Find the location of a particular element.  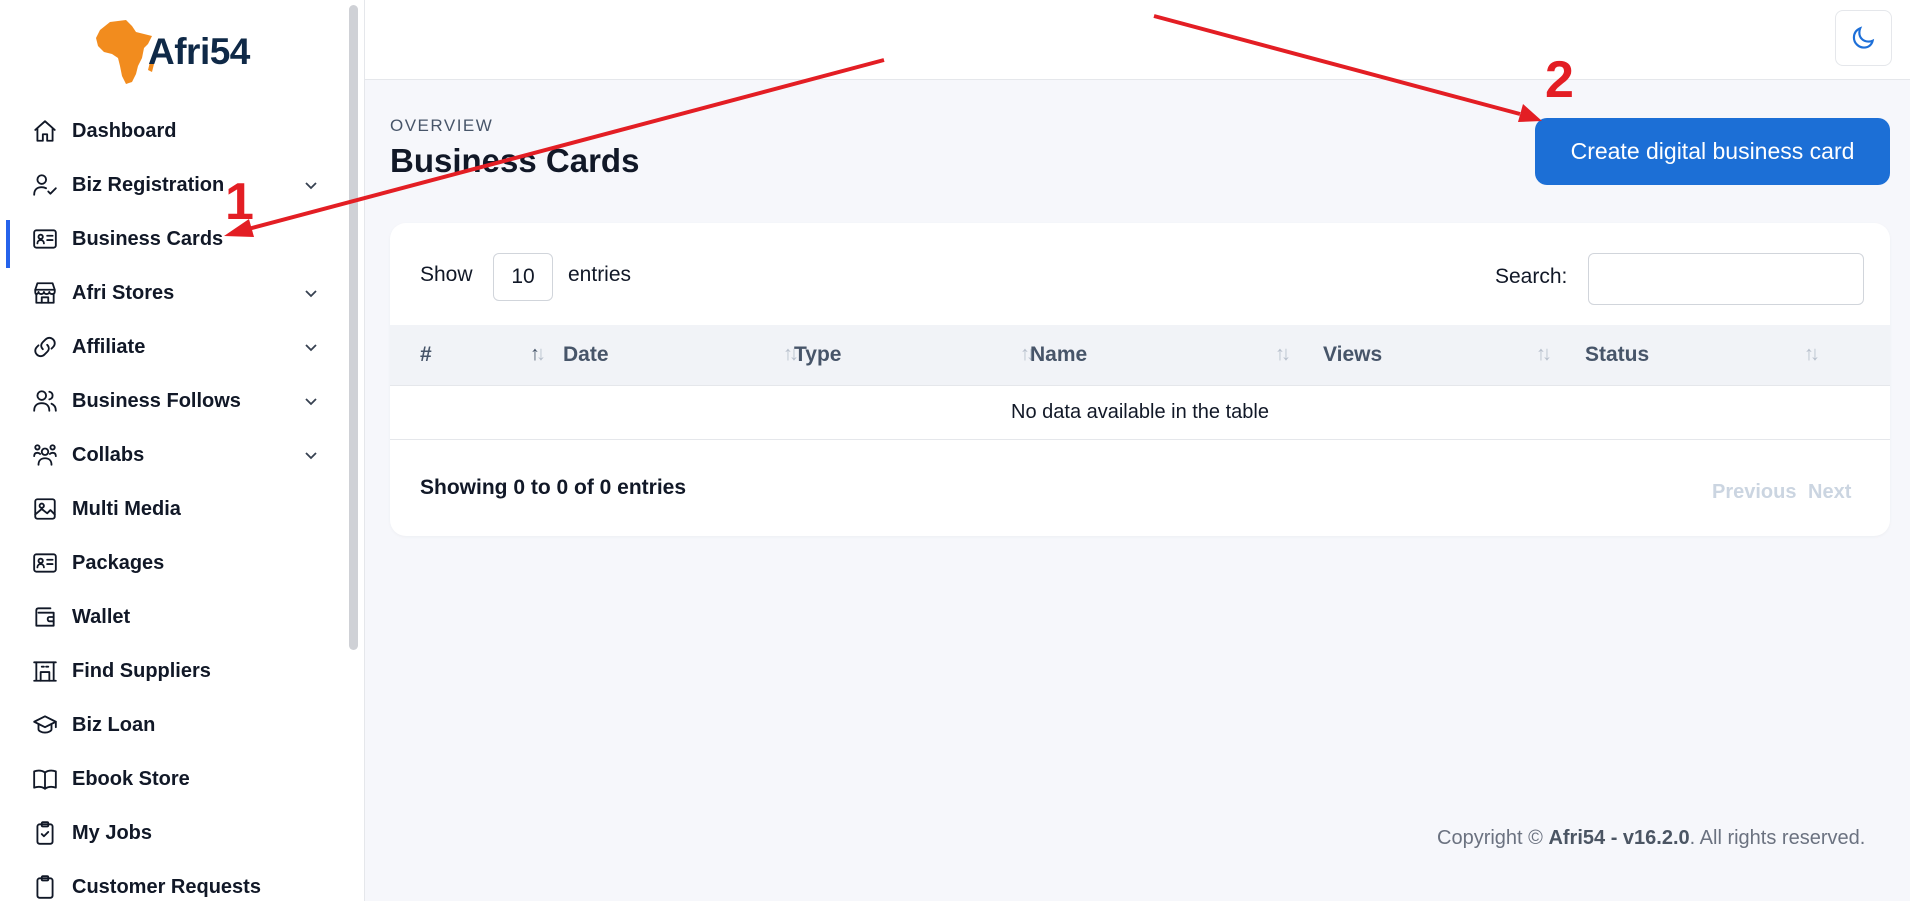

sidebar-item-label: Multi Media is located at coordinates (126, 508).